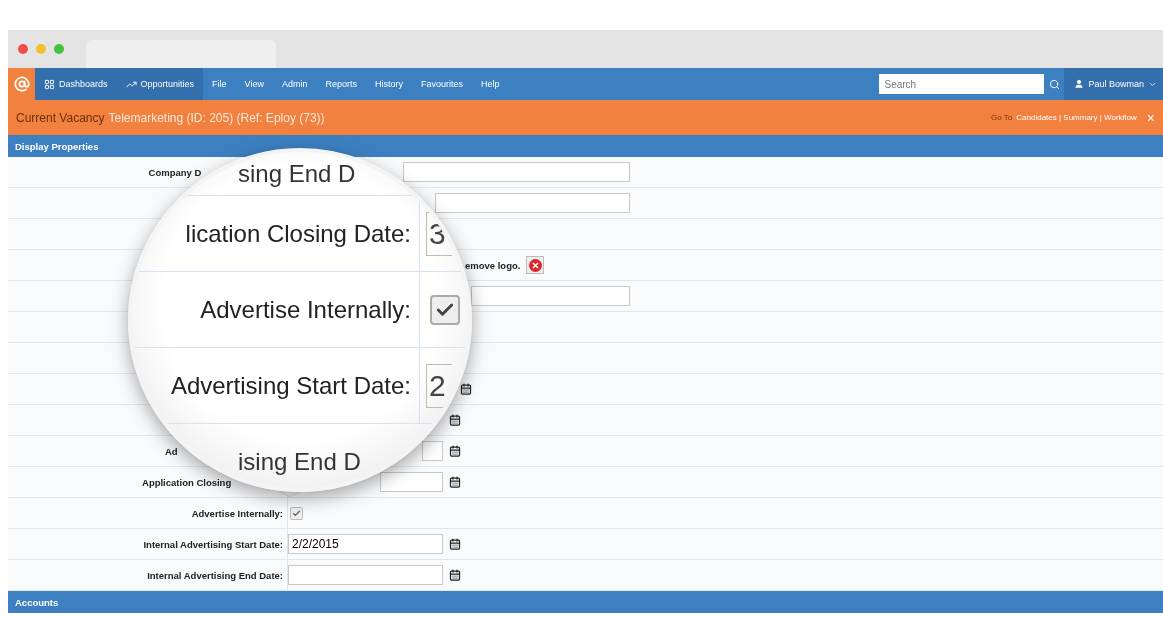 The image size is (1163, 617). I want to click on remove-logo-text: emove logo., so click(492, 265).